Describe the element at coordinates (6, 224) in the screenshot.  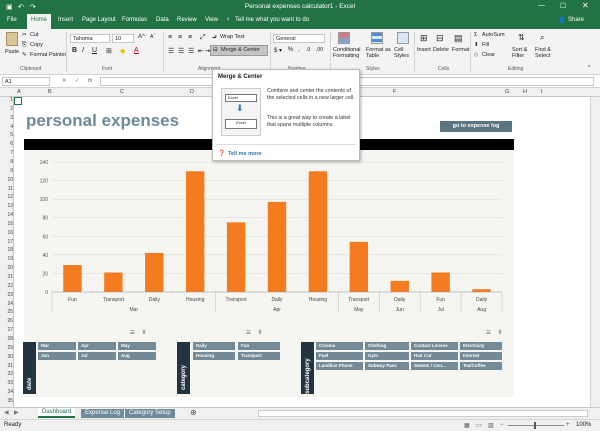
I see `row-header: 15` at that location.